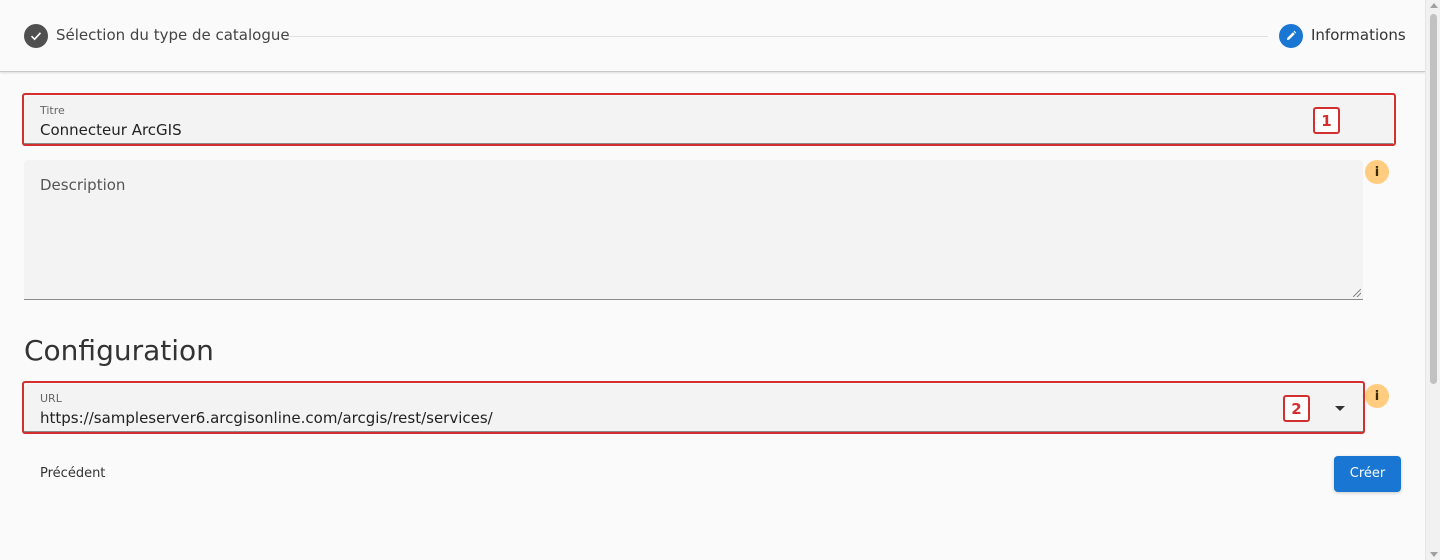 This screenshot has width=1440, height=560. Describe the element at coordinates (1434, 5) in the screenshot. I see `scroll-up-arrow-icon` at that location.